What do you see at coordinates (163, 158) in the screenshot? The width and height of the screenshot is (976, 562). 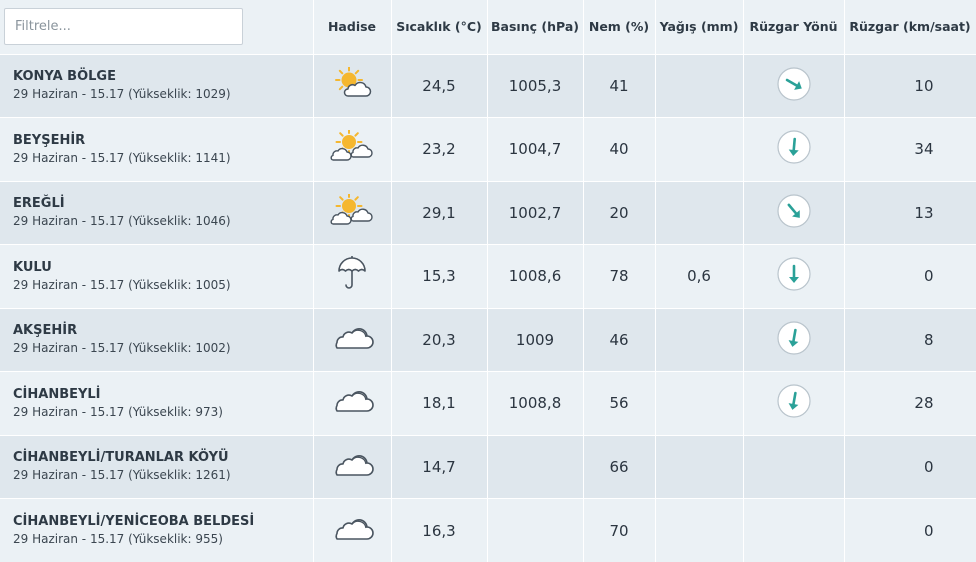 I see `station-info: 29 Haziran - 15.17 (Yükseklik: 1141)` at bounding box center [163, 158].